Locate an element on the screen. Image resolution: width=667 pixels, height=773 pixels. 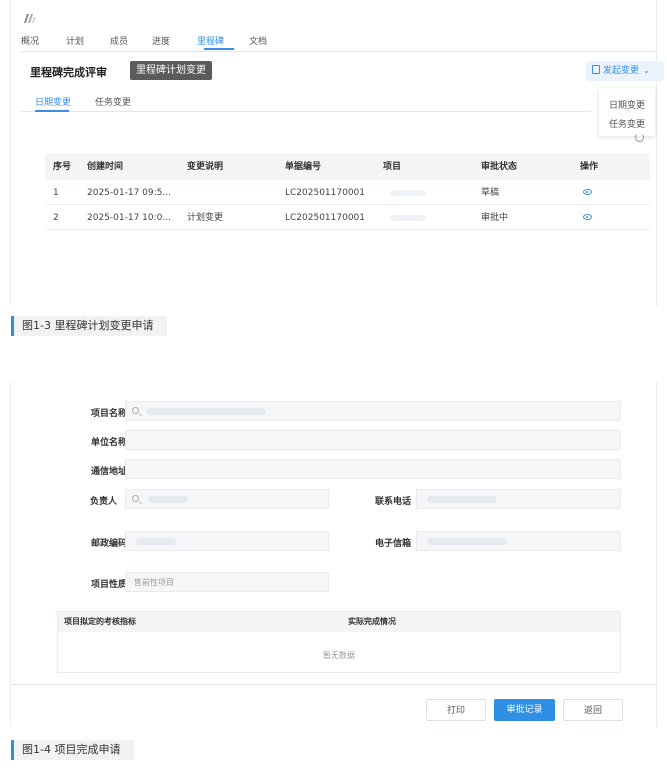
sub-tab-bar: 日期变更 任务变更 is located at coordinates (306, 103).